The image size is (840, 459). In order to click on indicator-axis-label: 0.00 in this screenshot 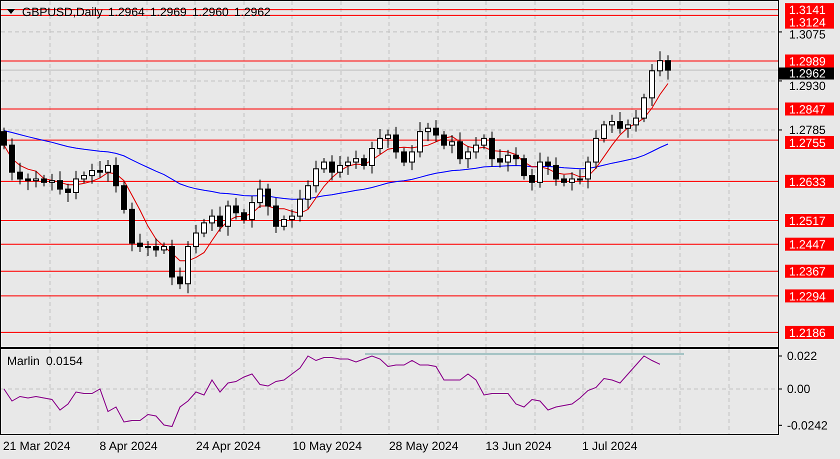, I will do `click(798, 389)`.